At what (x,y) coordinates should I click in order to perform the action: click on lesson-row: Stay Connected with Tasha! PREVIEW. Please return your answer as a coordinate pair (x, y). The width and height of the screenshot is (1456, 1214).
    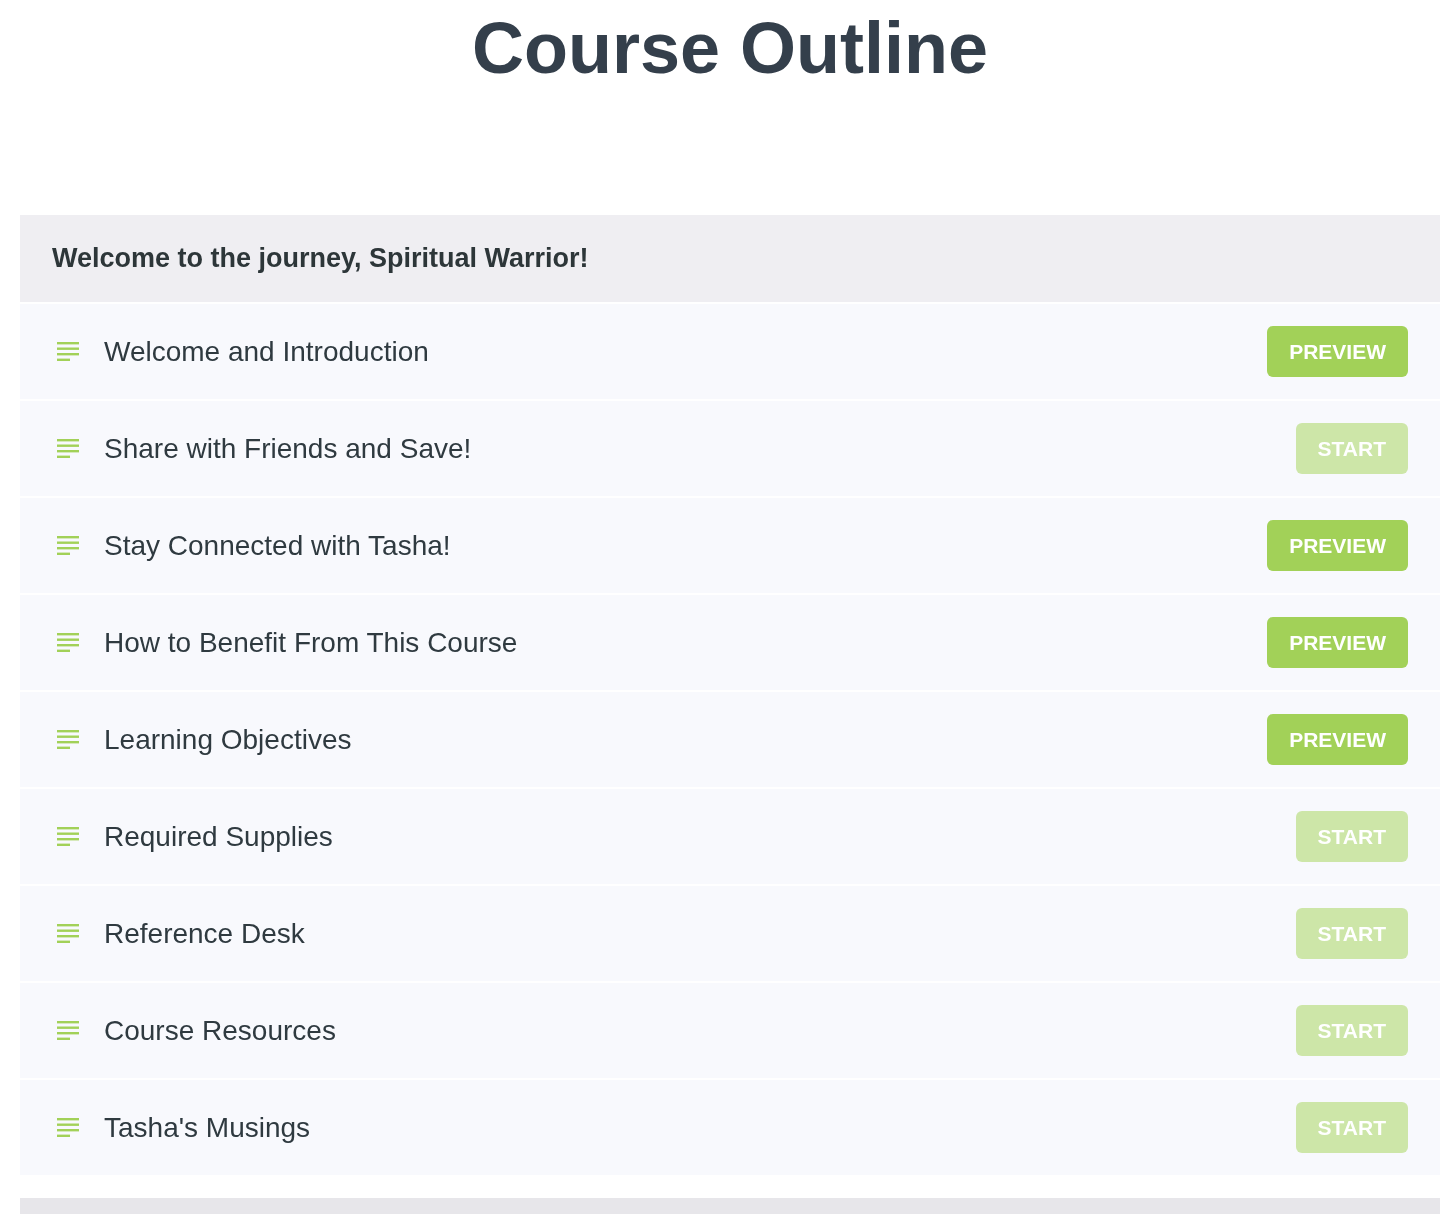
    Looking at the image, I should click on (730, 545).